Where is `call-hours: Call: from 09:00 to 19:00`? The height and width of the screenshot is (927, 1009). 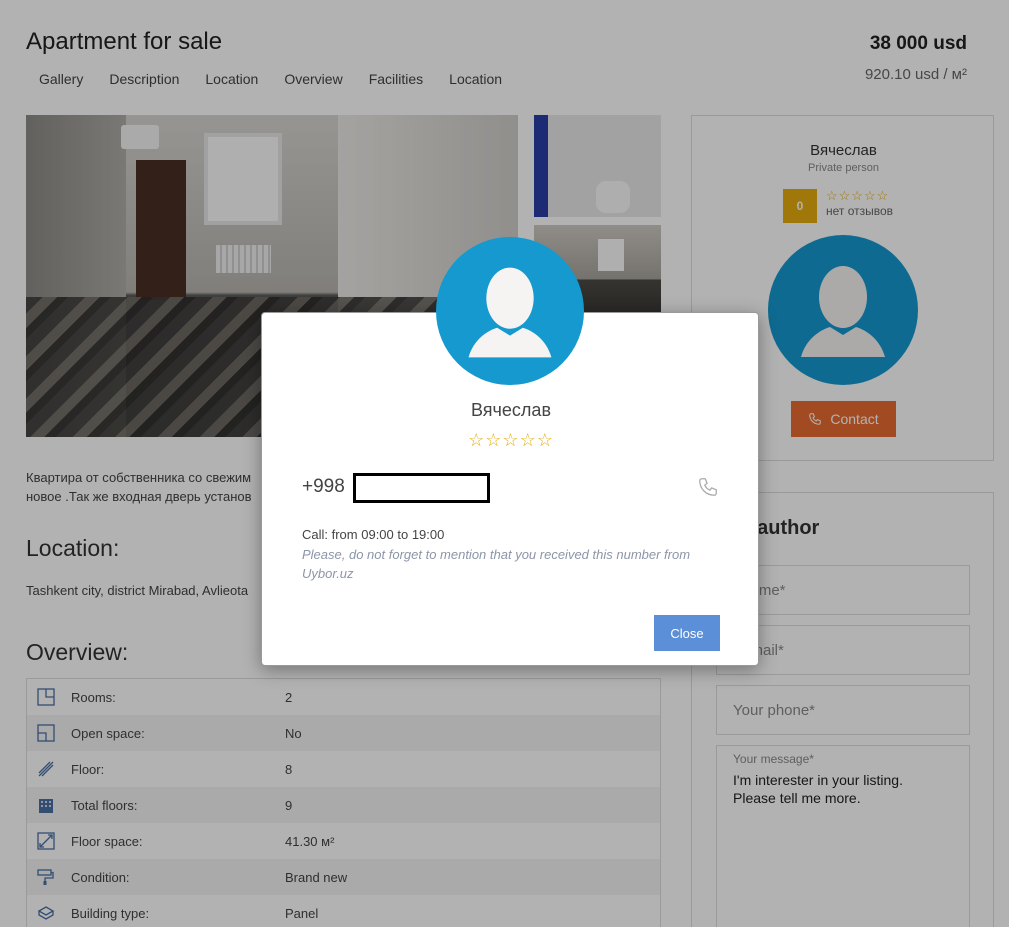
call-hours: Call: from 09:00 to 19:00 is located at coordinates (373, 534).